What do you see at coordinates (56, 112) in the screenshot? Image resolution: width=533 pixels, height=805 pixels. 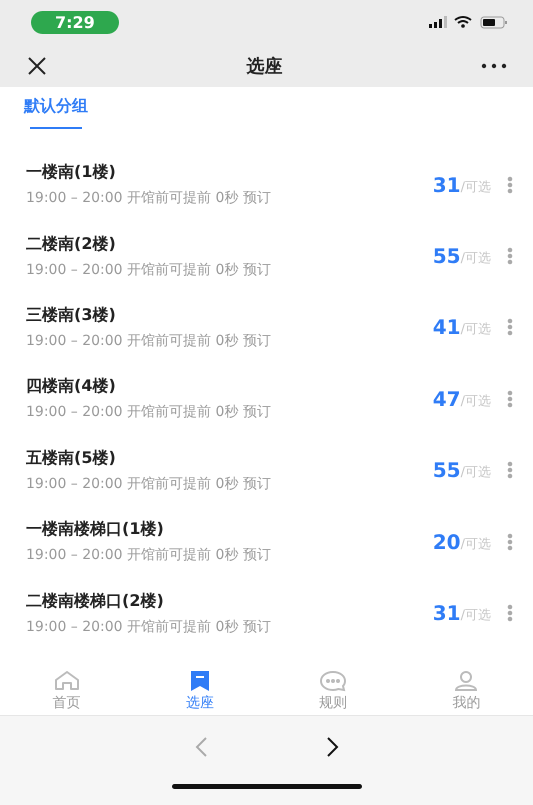 I see `group-tab: 默认分组` at bounding box center [56, 112].